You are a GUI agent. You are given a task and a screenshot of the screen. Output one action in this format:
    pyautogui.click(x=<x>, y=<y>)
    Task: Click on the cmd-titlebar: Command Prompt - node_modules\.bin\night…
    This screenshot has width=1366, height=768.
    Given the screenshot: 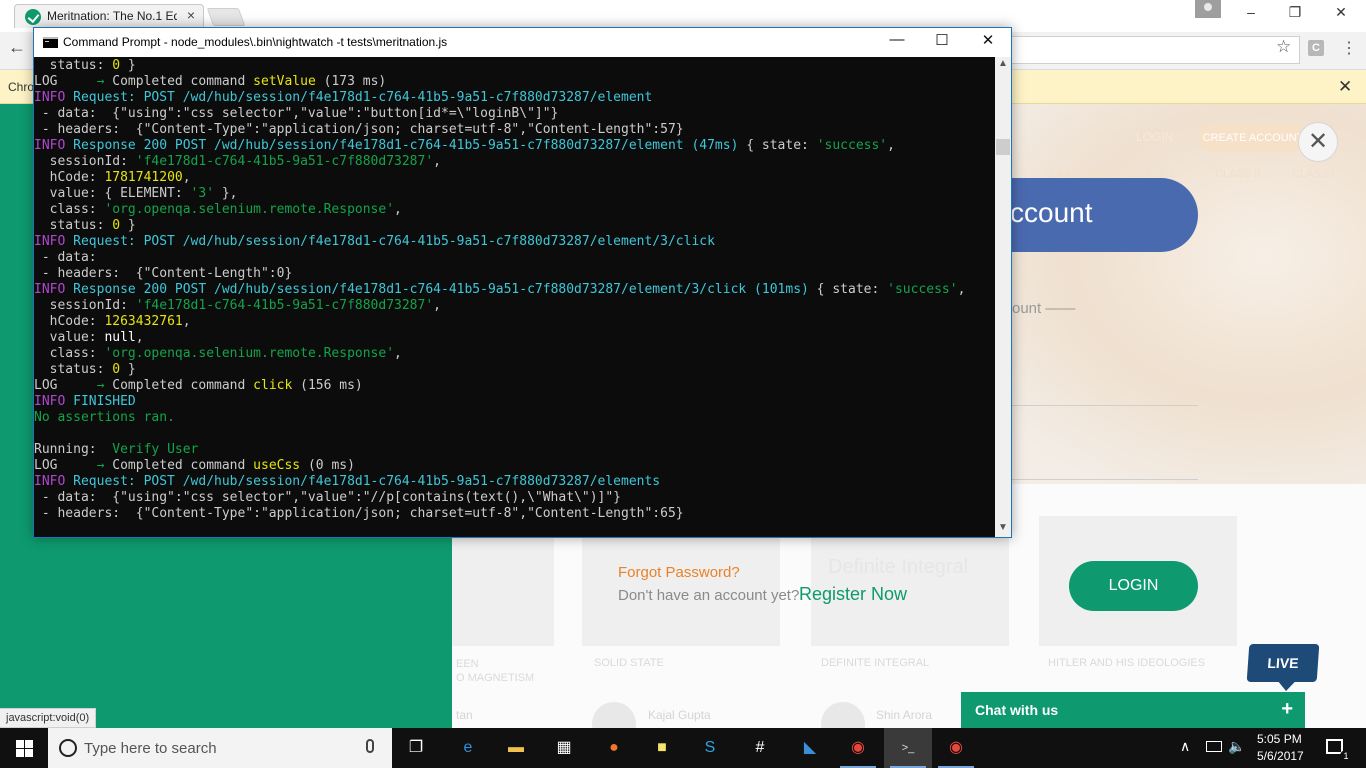 What is the action you would take?
    pyautogui.click(x=522, y=42)
    